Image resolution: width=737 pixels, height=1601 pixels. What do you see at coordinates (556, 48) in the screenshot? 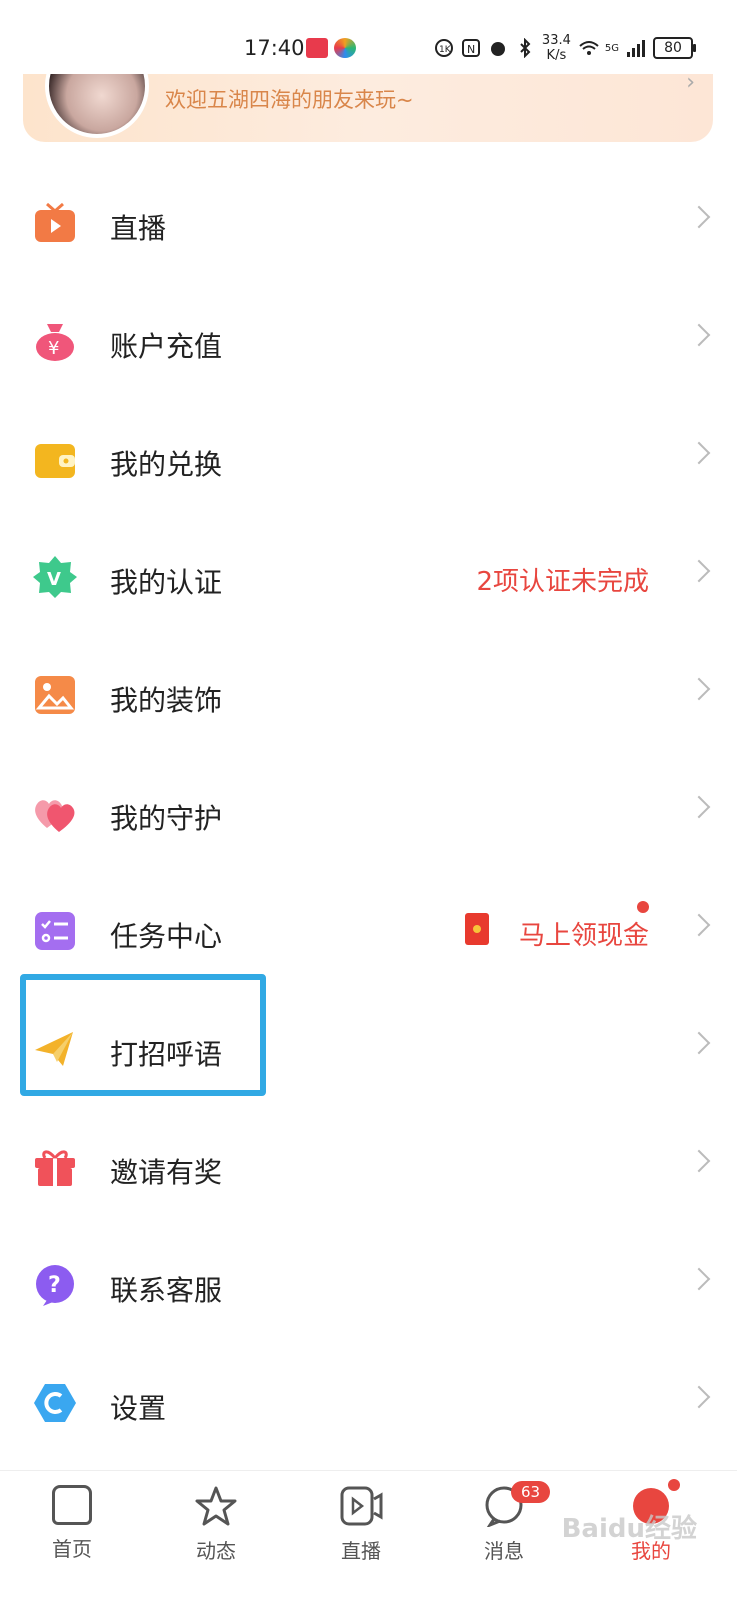
I see `network-speed: 33.4 K/s` at bounding box center [556, 48].